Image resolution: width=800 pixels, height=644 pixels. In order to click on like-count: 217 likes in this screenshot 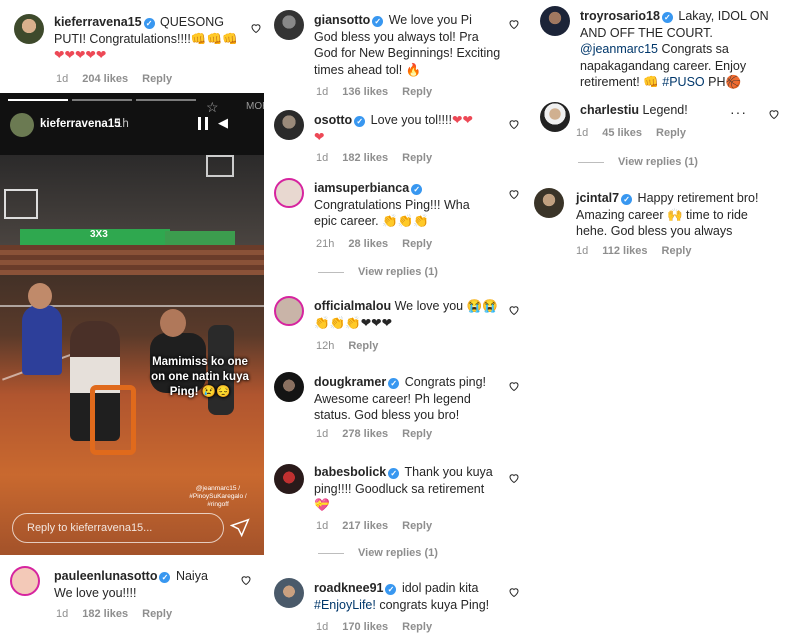, I will do `click(365, 526)`.